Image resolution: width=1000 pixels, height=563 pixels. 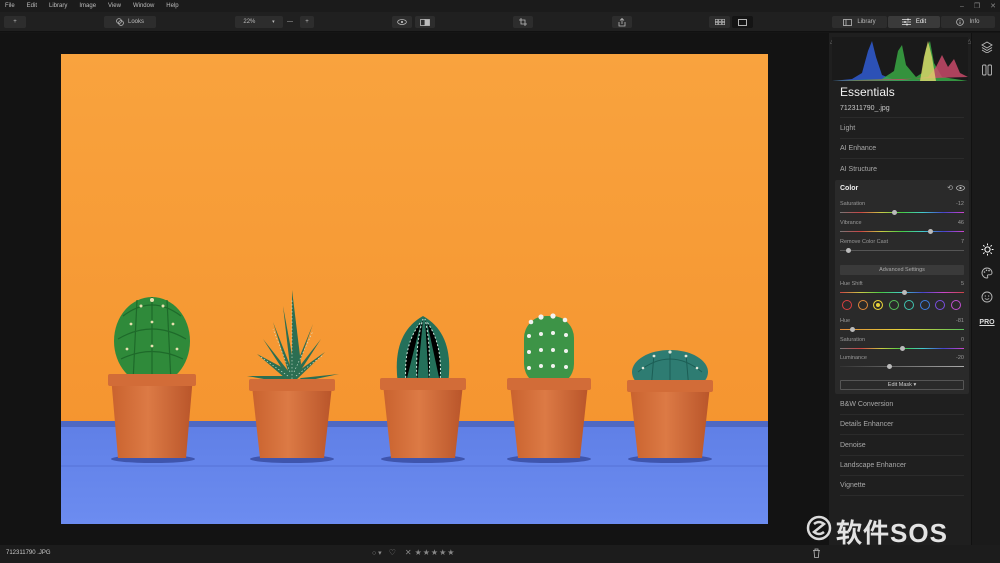 What do you see at coordinates (866, 22) in the screenshot?
I see `tab-library-label: Library` at bounding box center [866, 22].